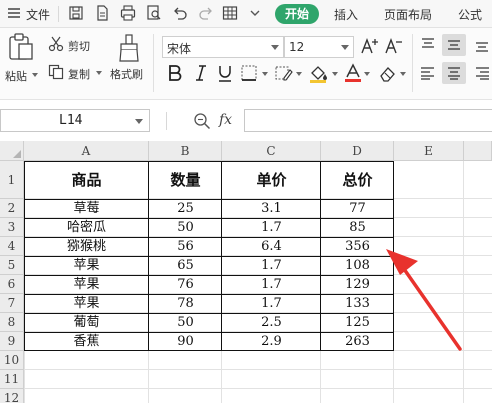 The image size is (492, 403). What do you see at coordinates (12, 396) in the screenshot?
I see `row-header-12: 12` at bounding box center [12, 396].